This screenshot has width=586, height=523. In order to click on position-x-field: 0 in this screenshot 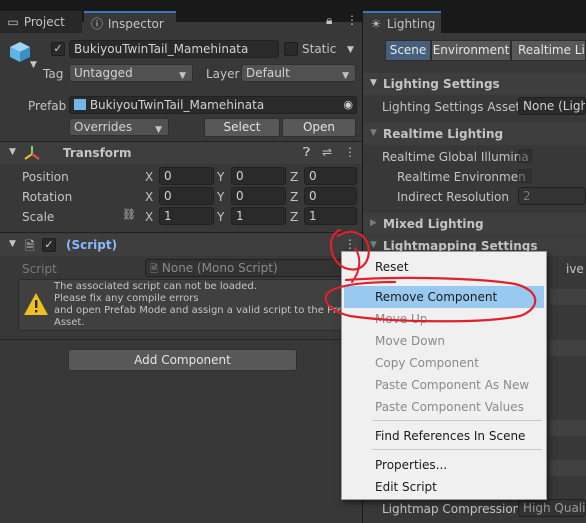, I will do `click(186, 176)`.